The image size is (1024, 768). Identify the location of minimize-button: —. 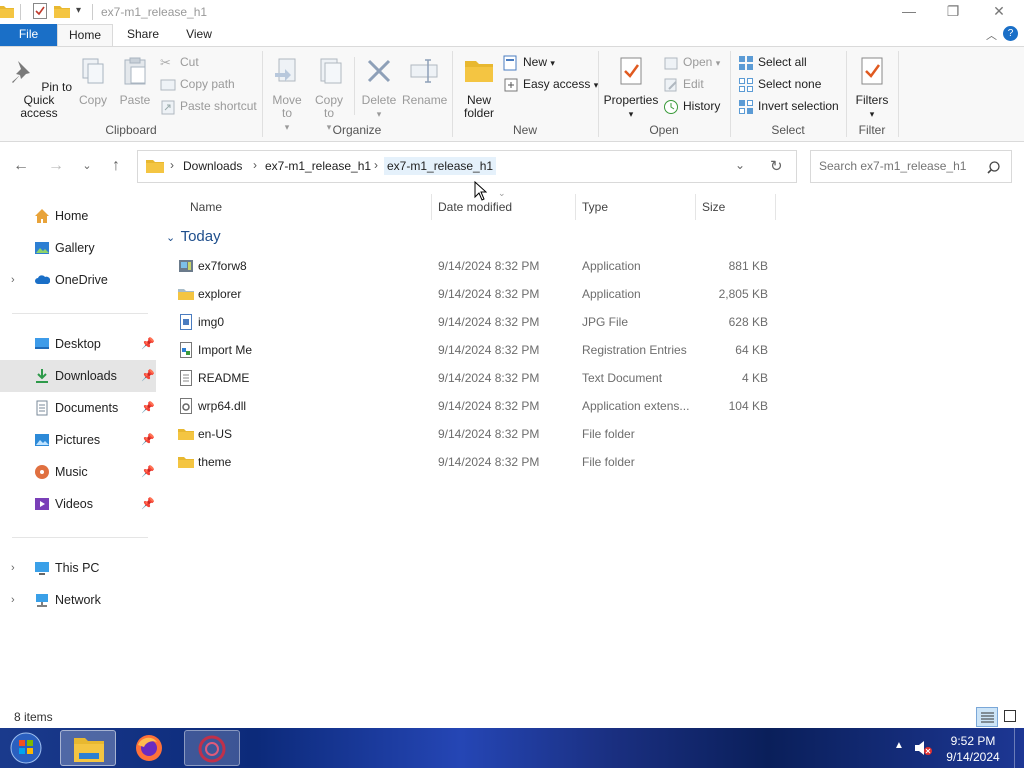
(909, 12).